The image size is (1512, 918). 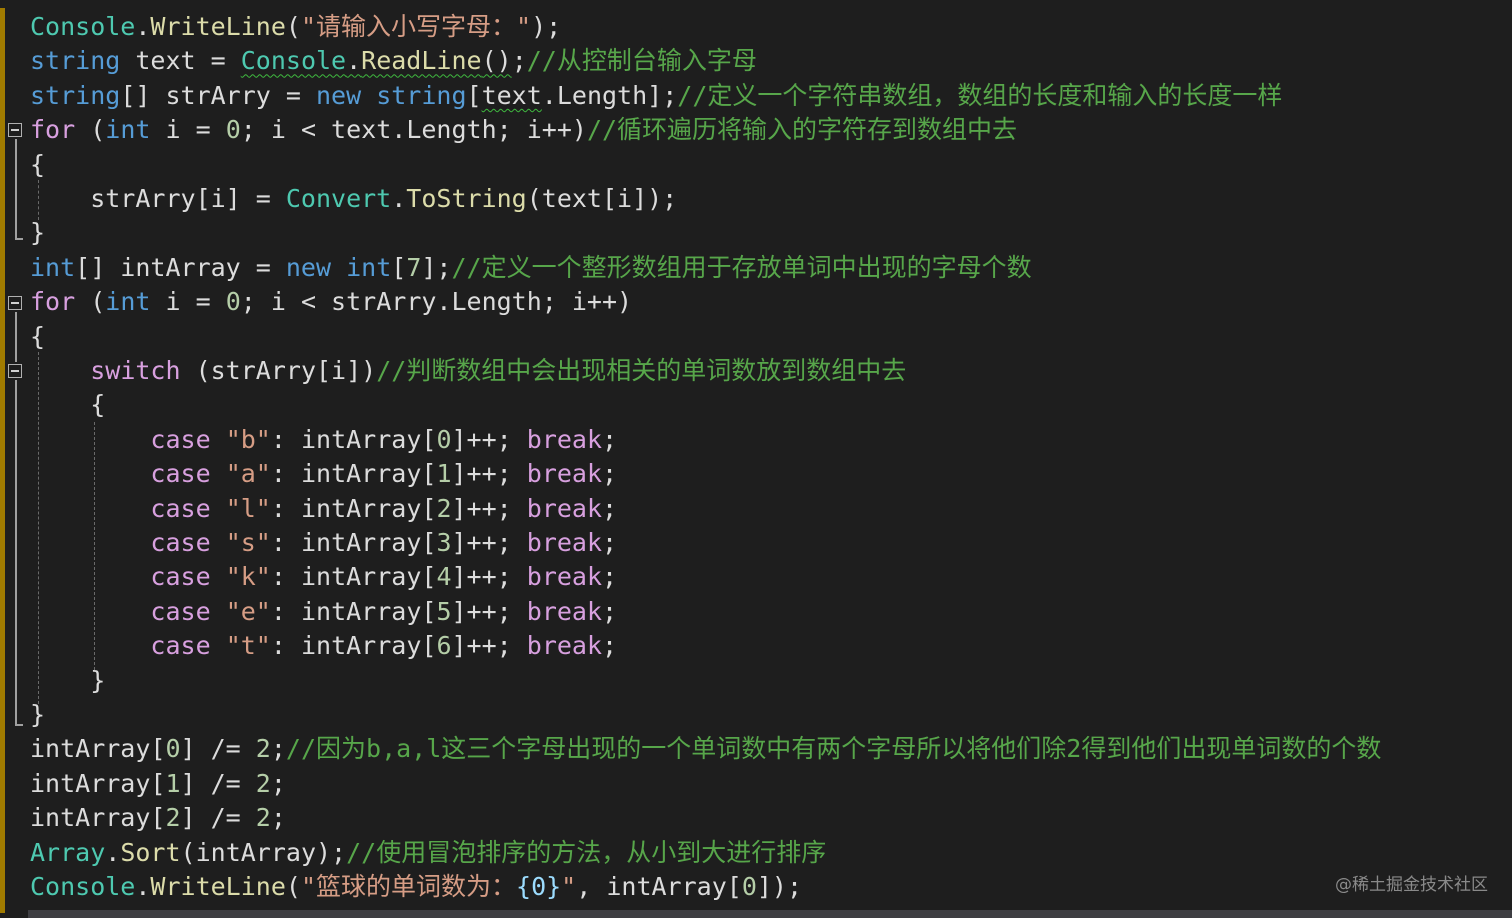 What do you see at coordinates (444, 542) in the screenshot?
I see `code-token: 3` at bounding box center [444, 542].